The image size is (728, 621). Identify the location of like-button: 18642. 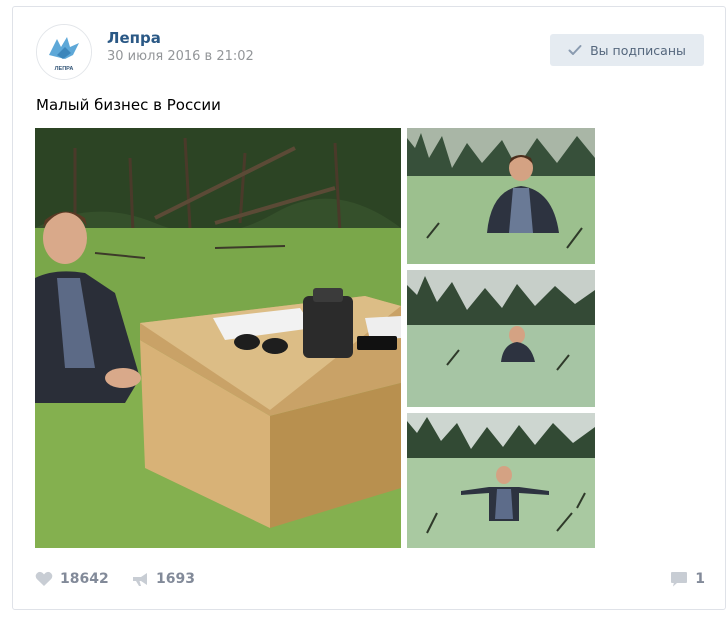
(72, 579).